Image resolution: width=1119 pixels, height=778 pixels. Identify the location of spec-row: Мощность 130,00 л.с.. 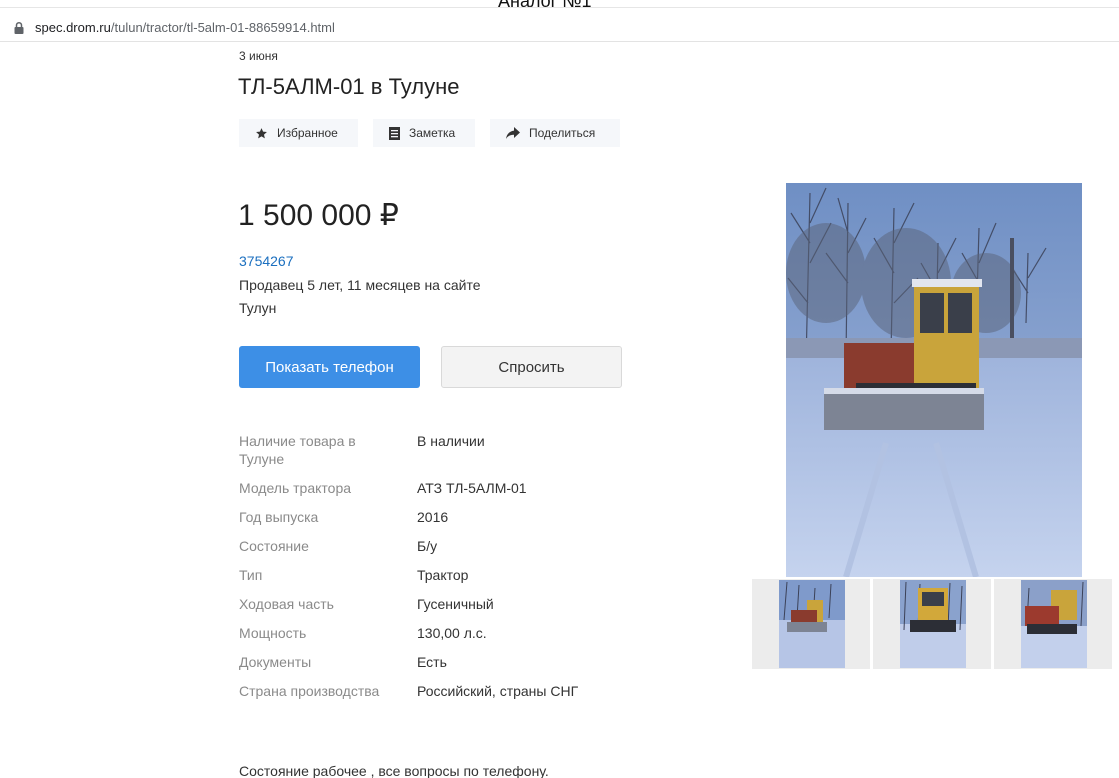
(449, 633).